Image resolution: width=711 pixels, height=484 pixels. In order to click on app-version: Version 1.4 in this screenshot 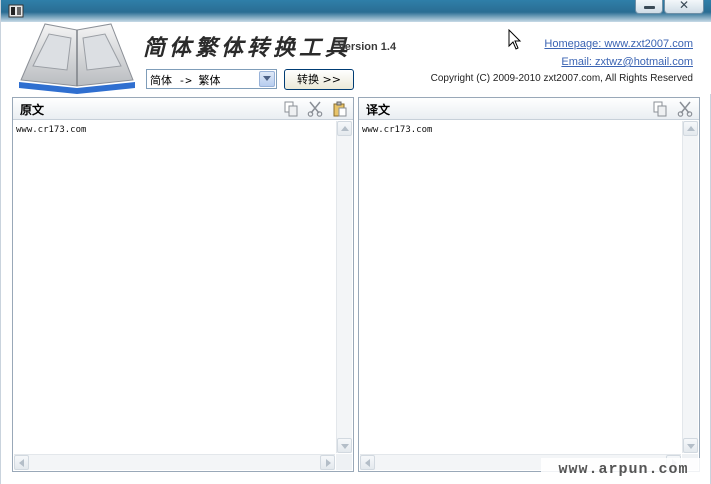, I will do `click(367, 47)`.